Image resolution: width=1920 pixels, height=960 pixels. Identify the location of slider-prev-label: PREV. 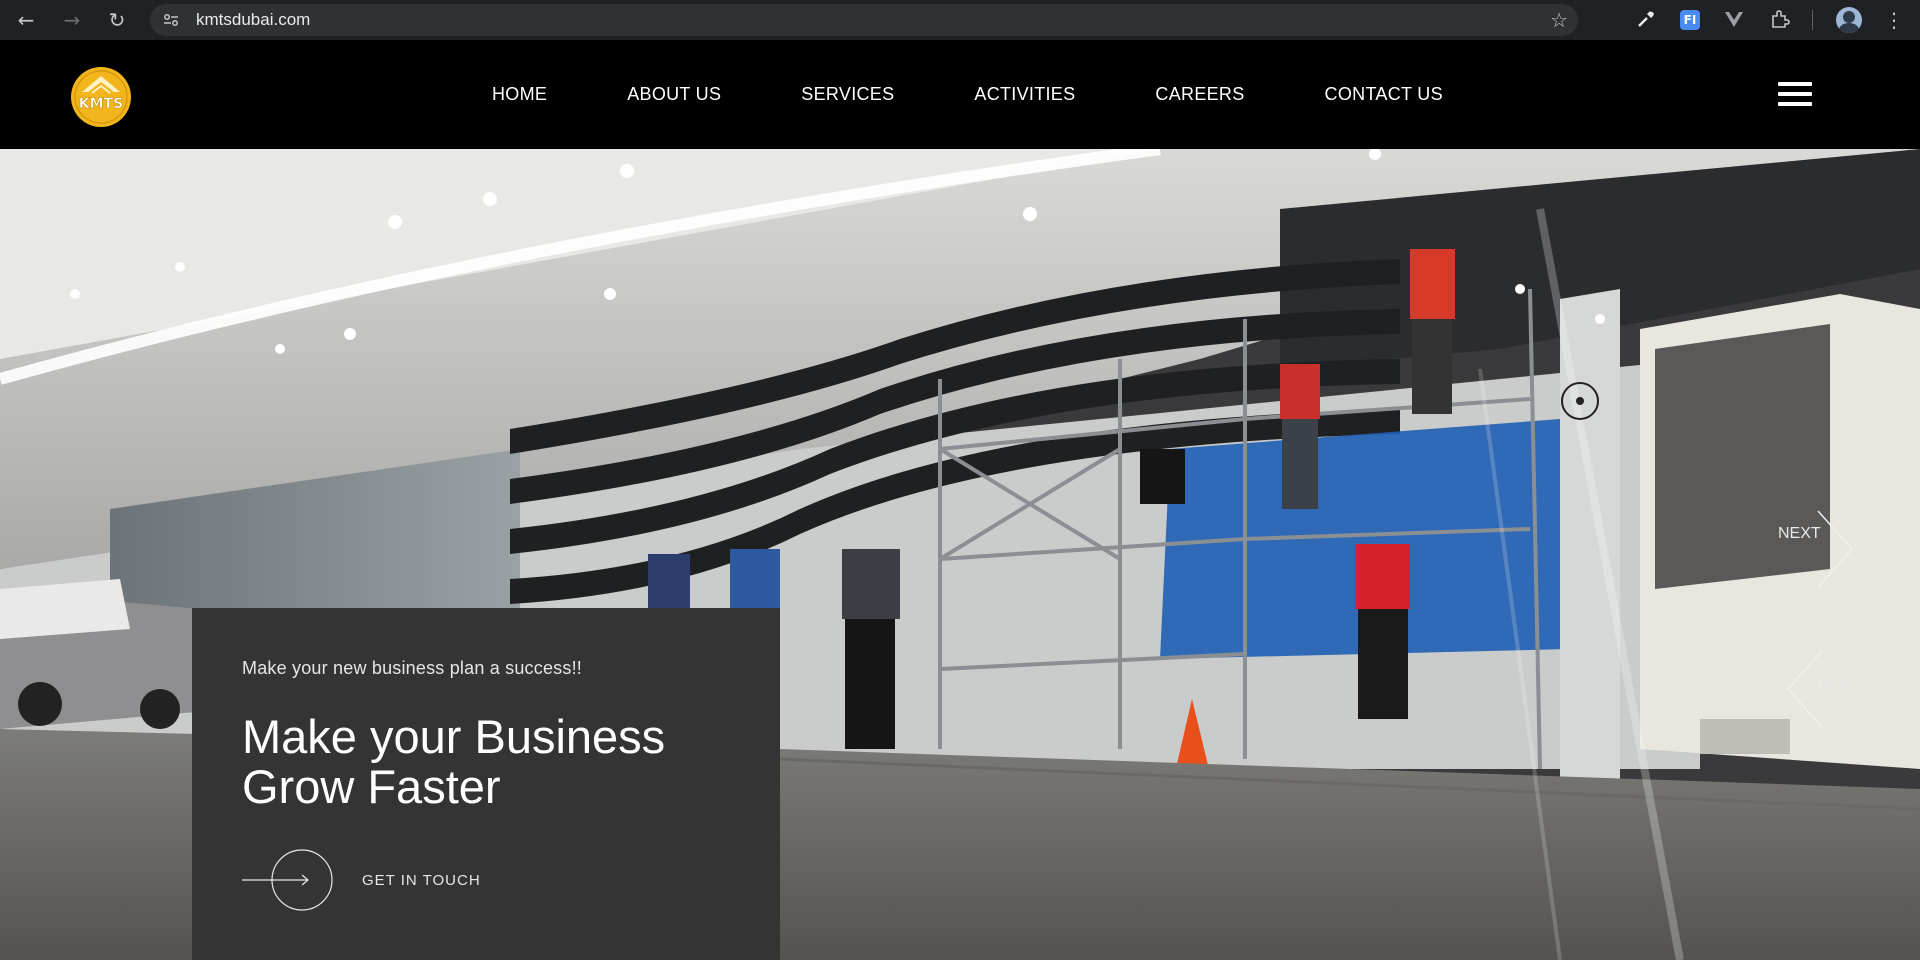
(1840, 685).